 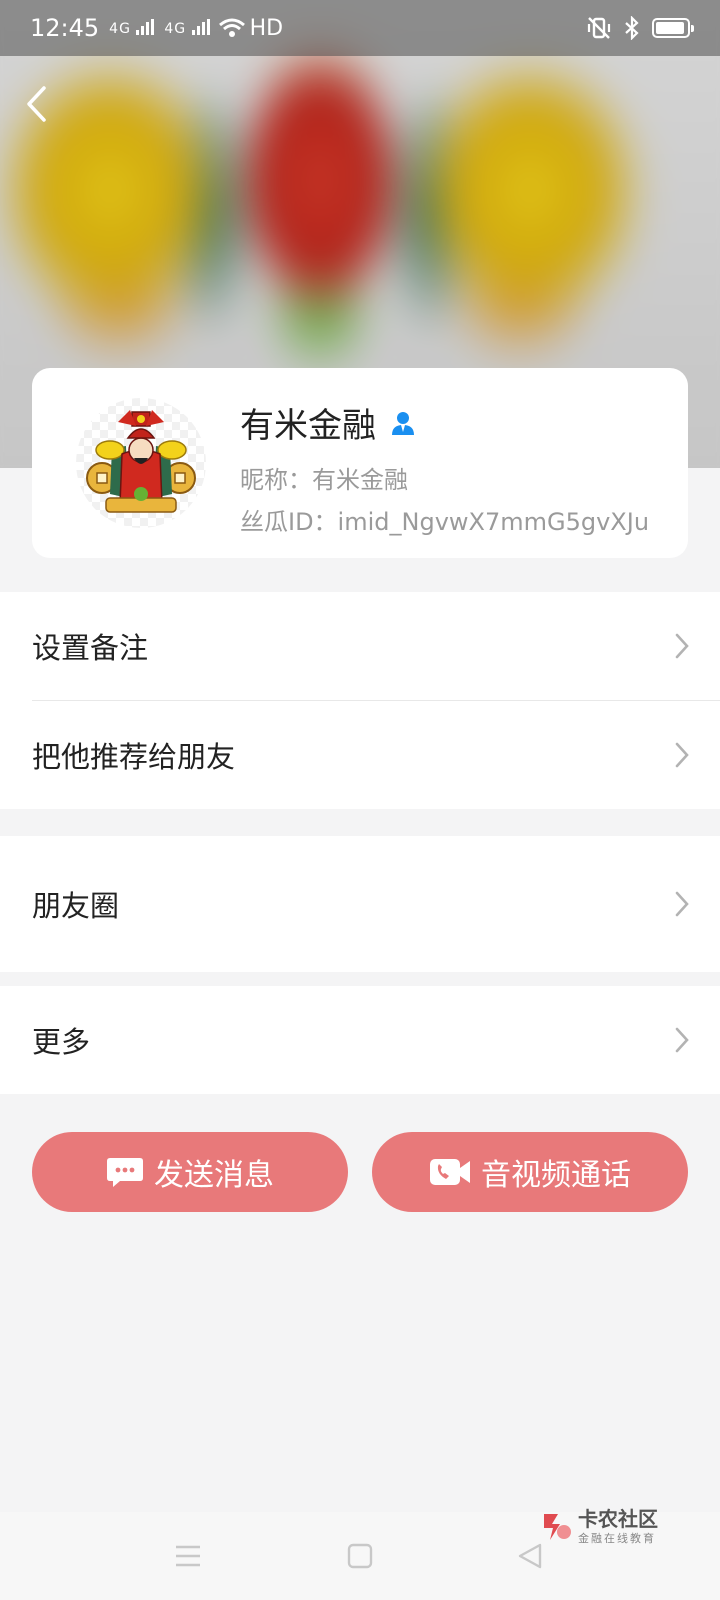 I want to click on set-remark-row: 设置备注, so click(x=360, y=646).